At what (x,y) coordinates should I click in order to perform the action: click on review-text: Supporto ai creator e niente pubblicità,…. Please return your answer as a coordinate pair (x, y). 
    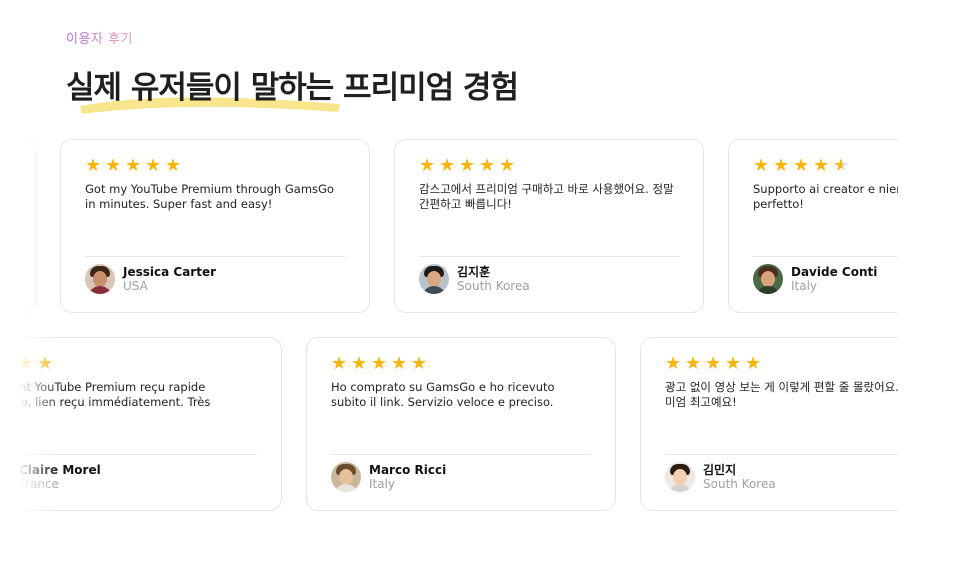
    Looking at the image, I should click on (825, 196).